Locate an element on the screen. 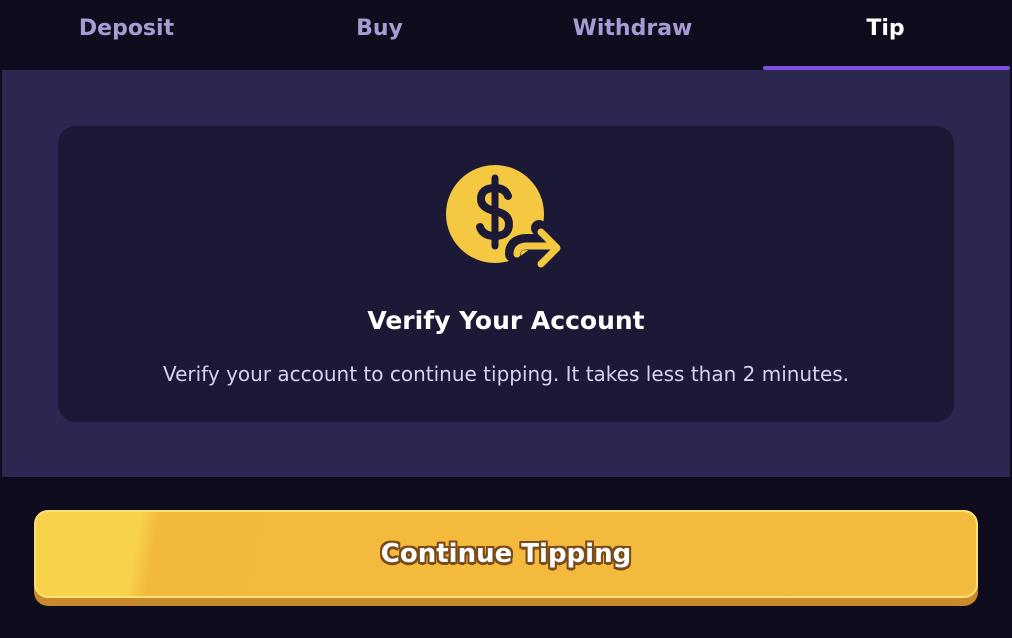 This screenshot has width=1012, height=638. card-title: Verify Your Account is located at coordinates (506, 320).